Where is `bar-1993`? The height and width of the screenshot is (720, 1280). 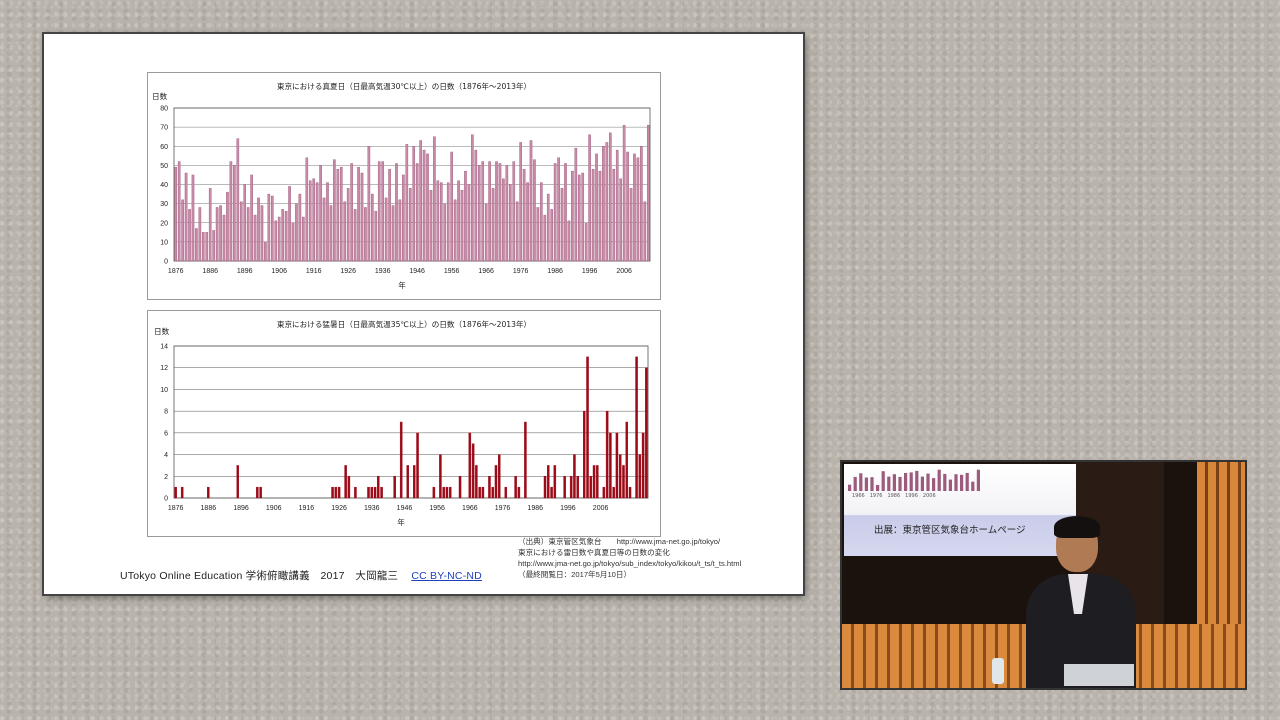 bar-1993 is located at coordinates (579, 218).